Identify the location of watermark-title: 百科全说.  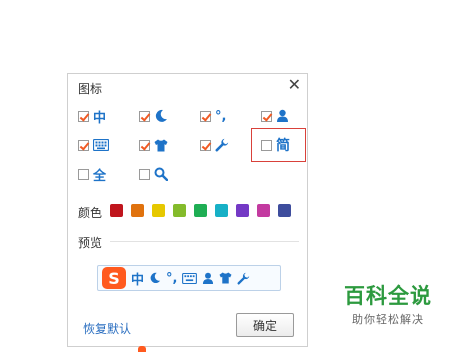
(388, 296).